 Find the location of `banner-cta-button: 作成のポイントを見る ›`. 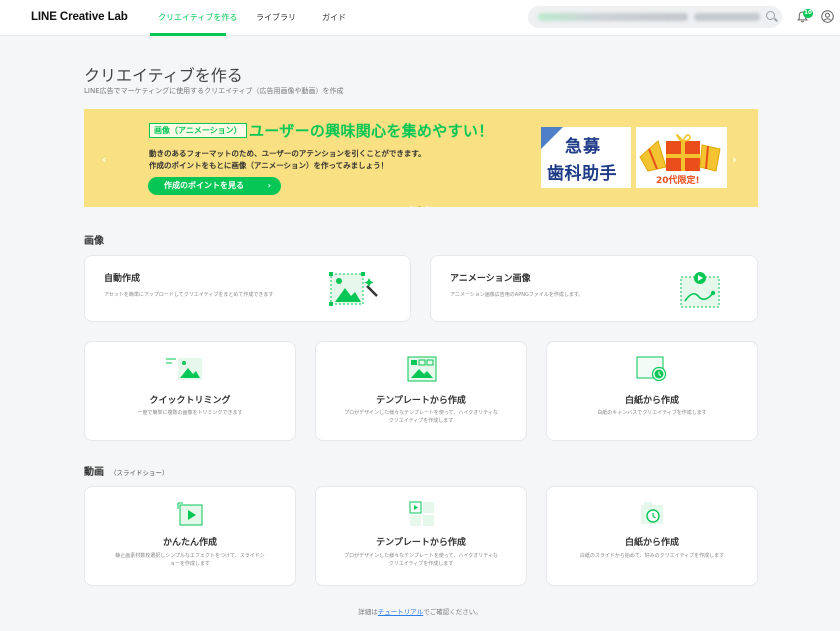

banner-cta-button: 作成のポイントを見る › is located at coordinates (214, 186).